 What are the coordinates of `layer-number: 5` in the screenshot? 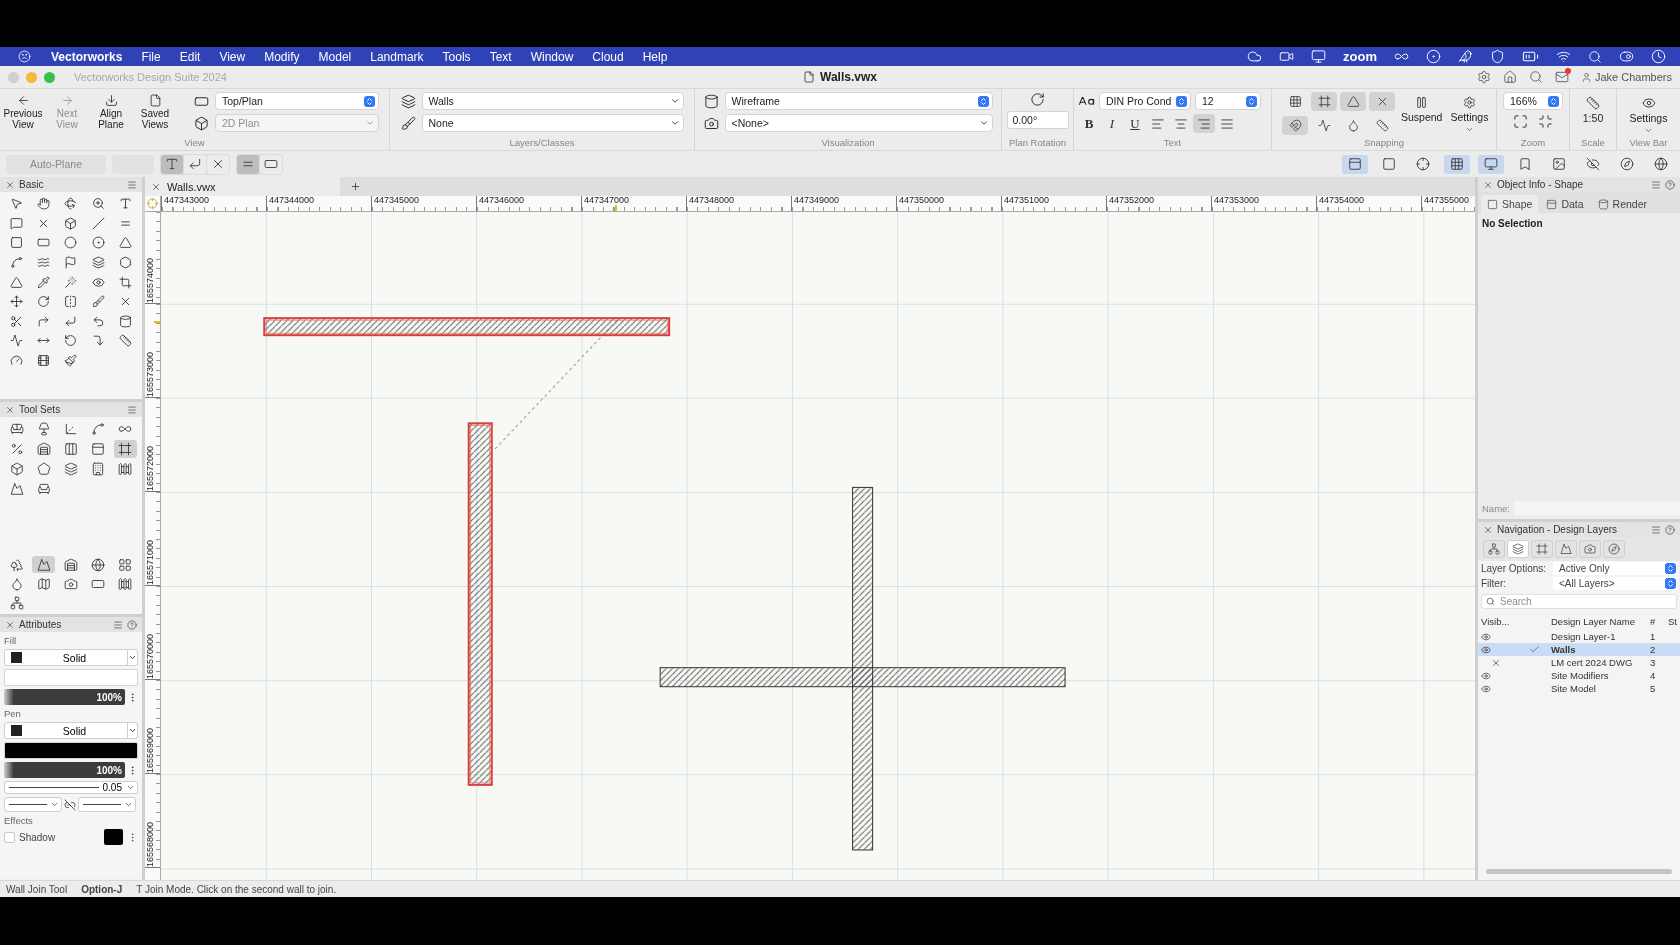 It's located at (1653, 688).